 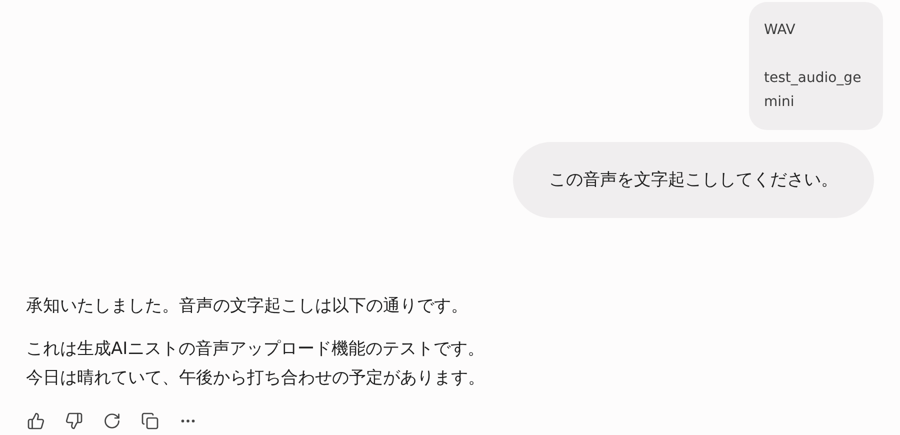 I want to click on file-type: WAV, so click(x=780, y=30).